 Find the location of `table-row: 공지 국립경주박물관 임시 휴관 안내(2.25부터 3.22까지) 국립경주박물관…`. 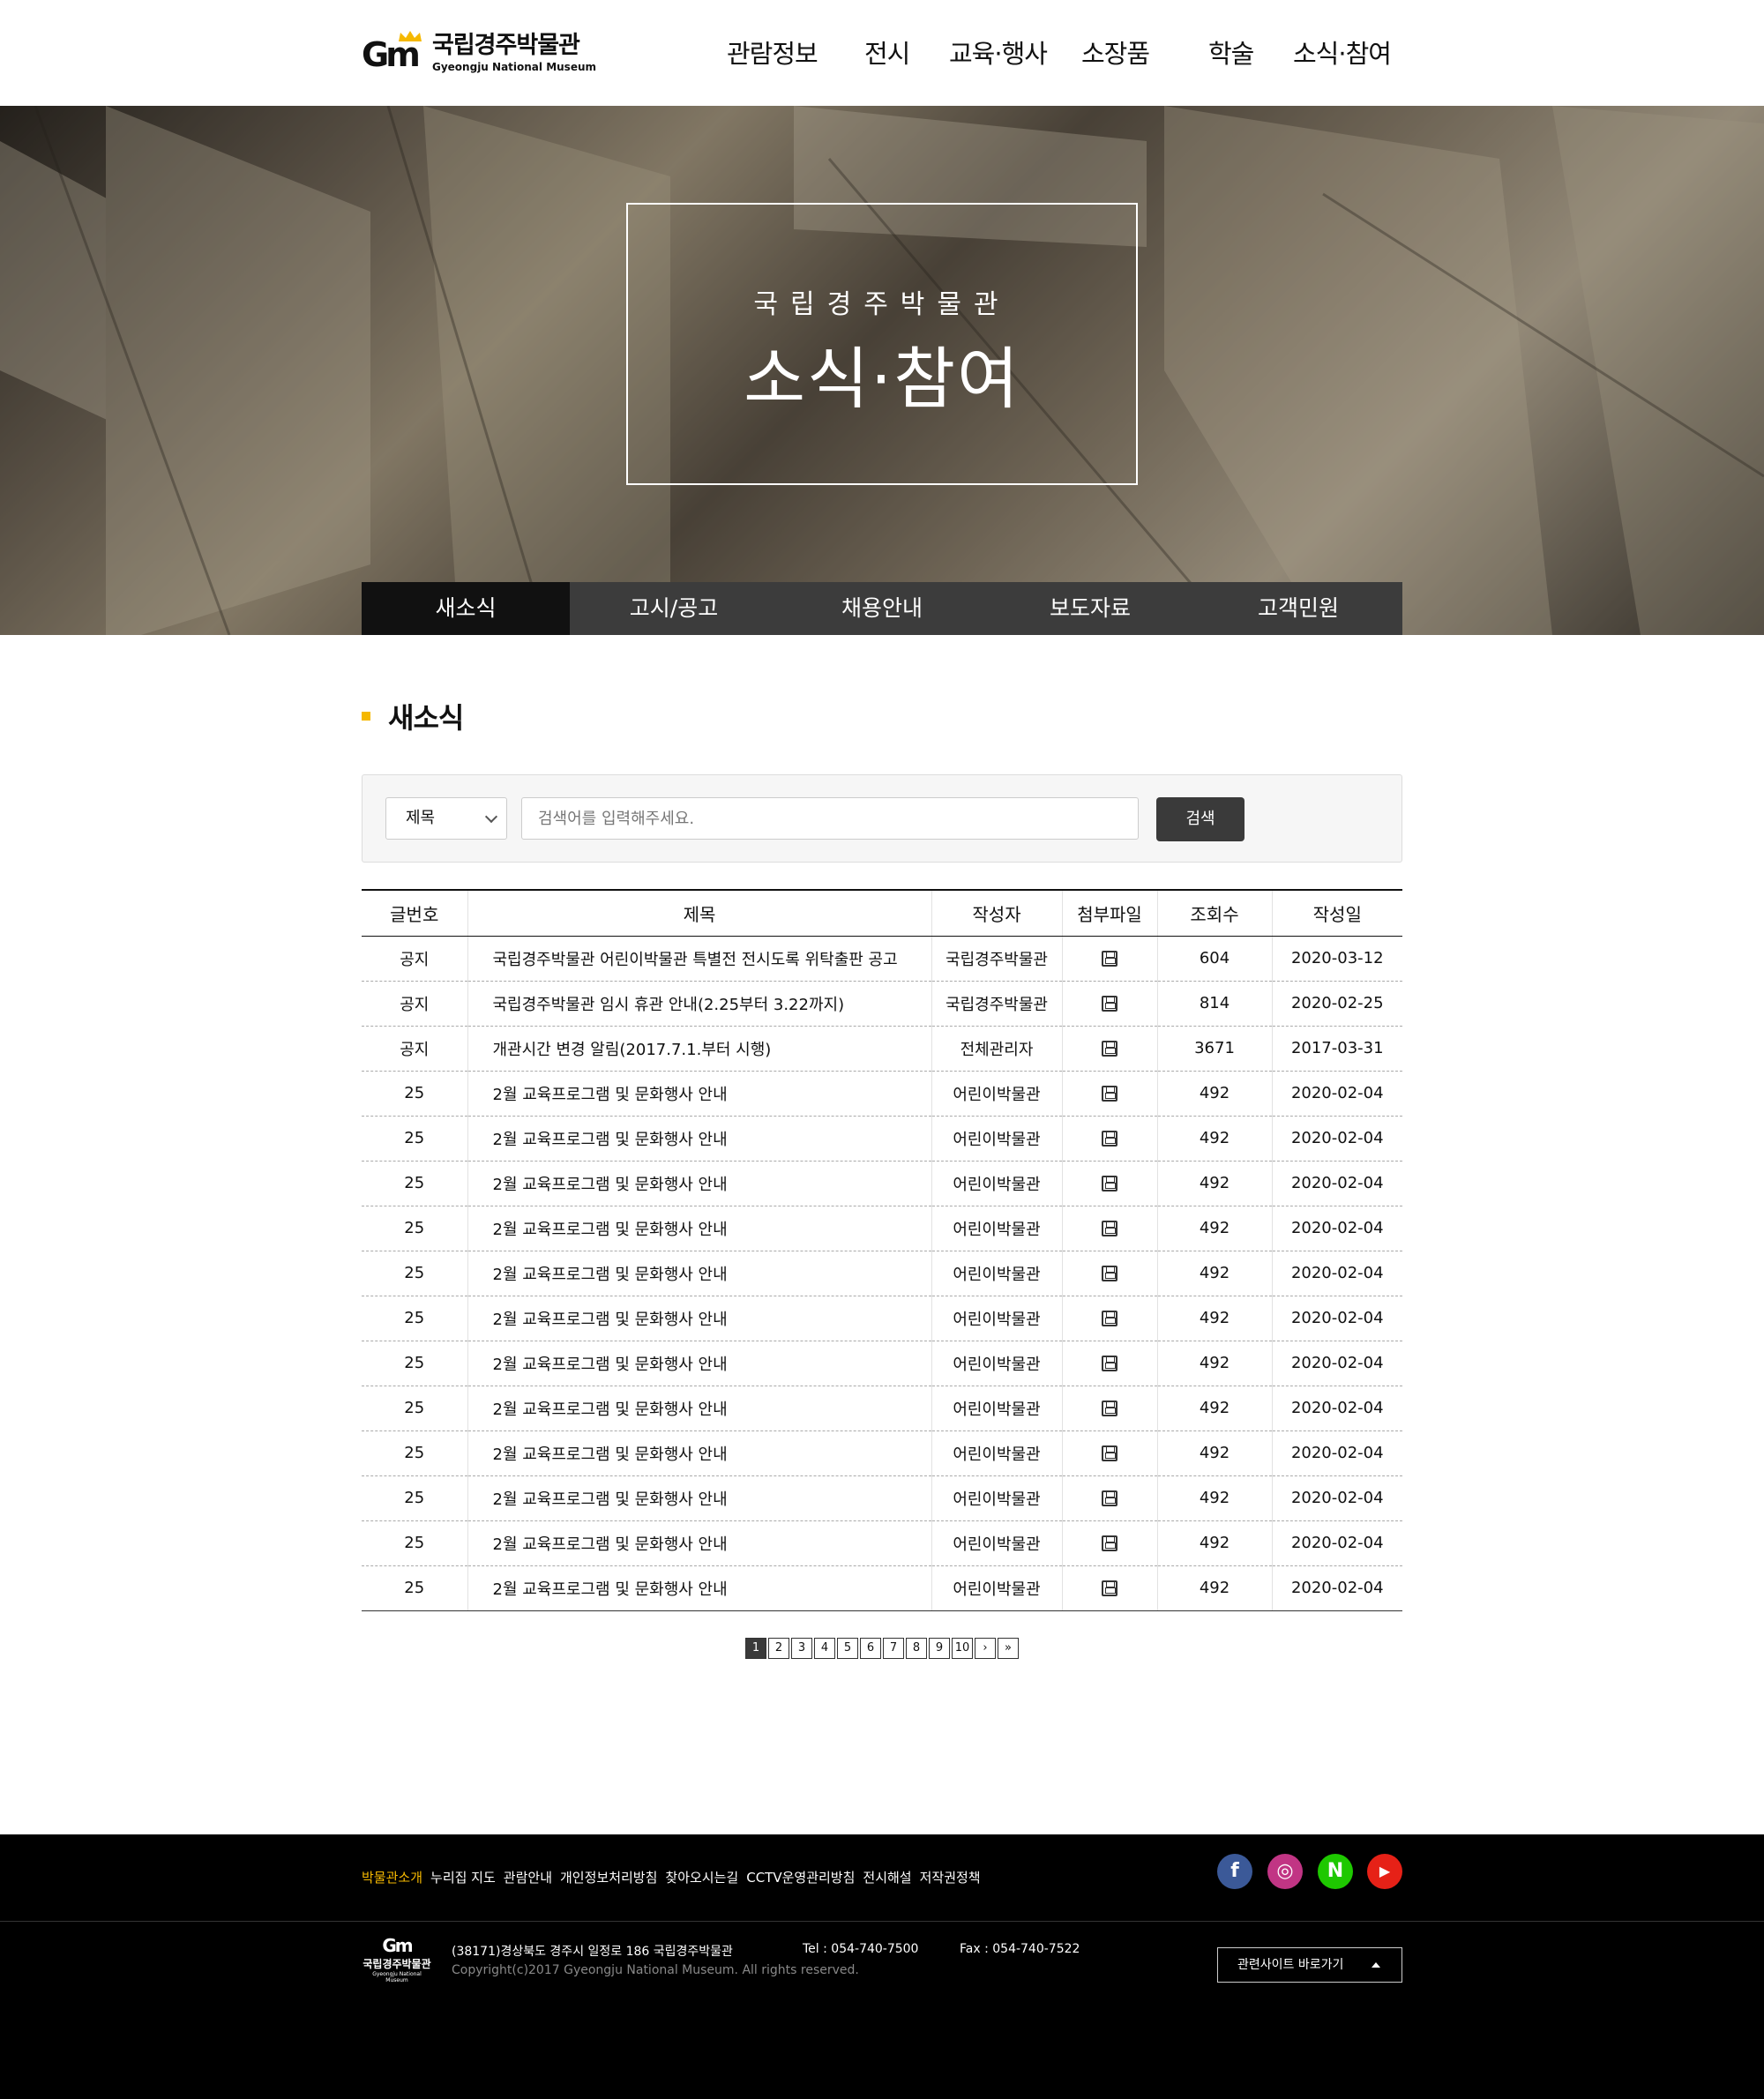

table-row: 공지 국립경주박물관 임시 휴관 안내(2.25부터 3.22까지) 국립경주박물관… is located at coordinates (882, 1004).